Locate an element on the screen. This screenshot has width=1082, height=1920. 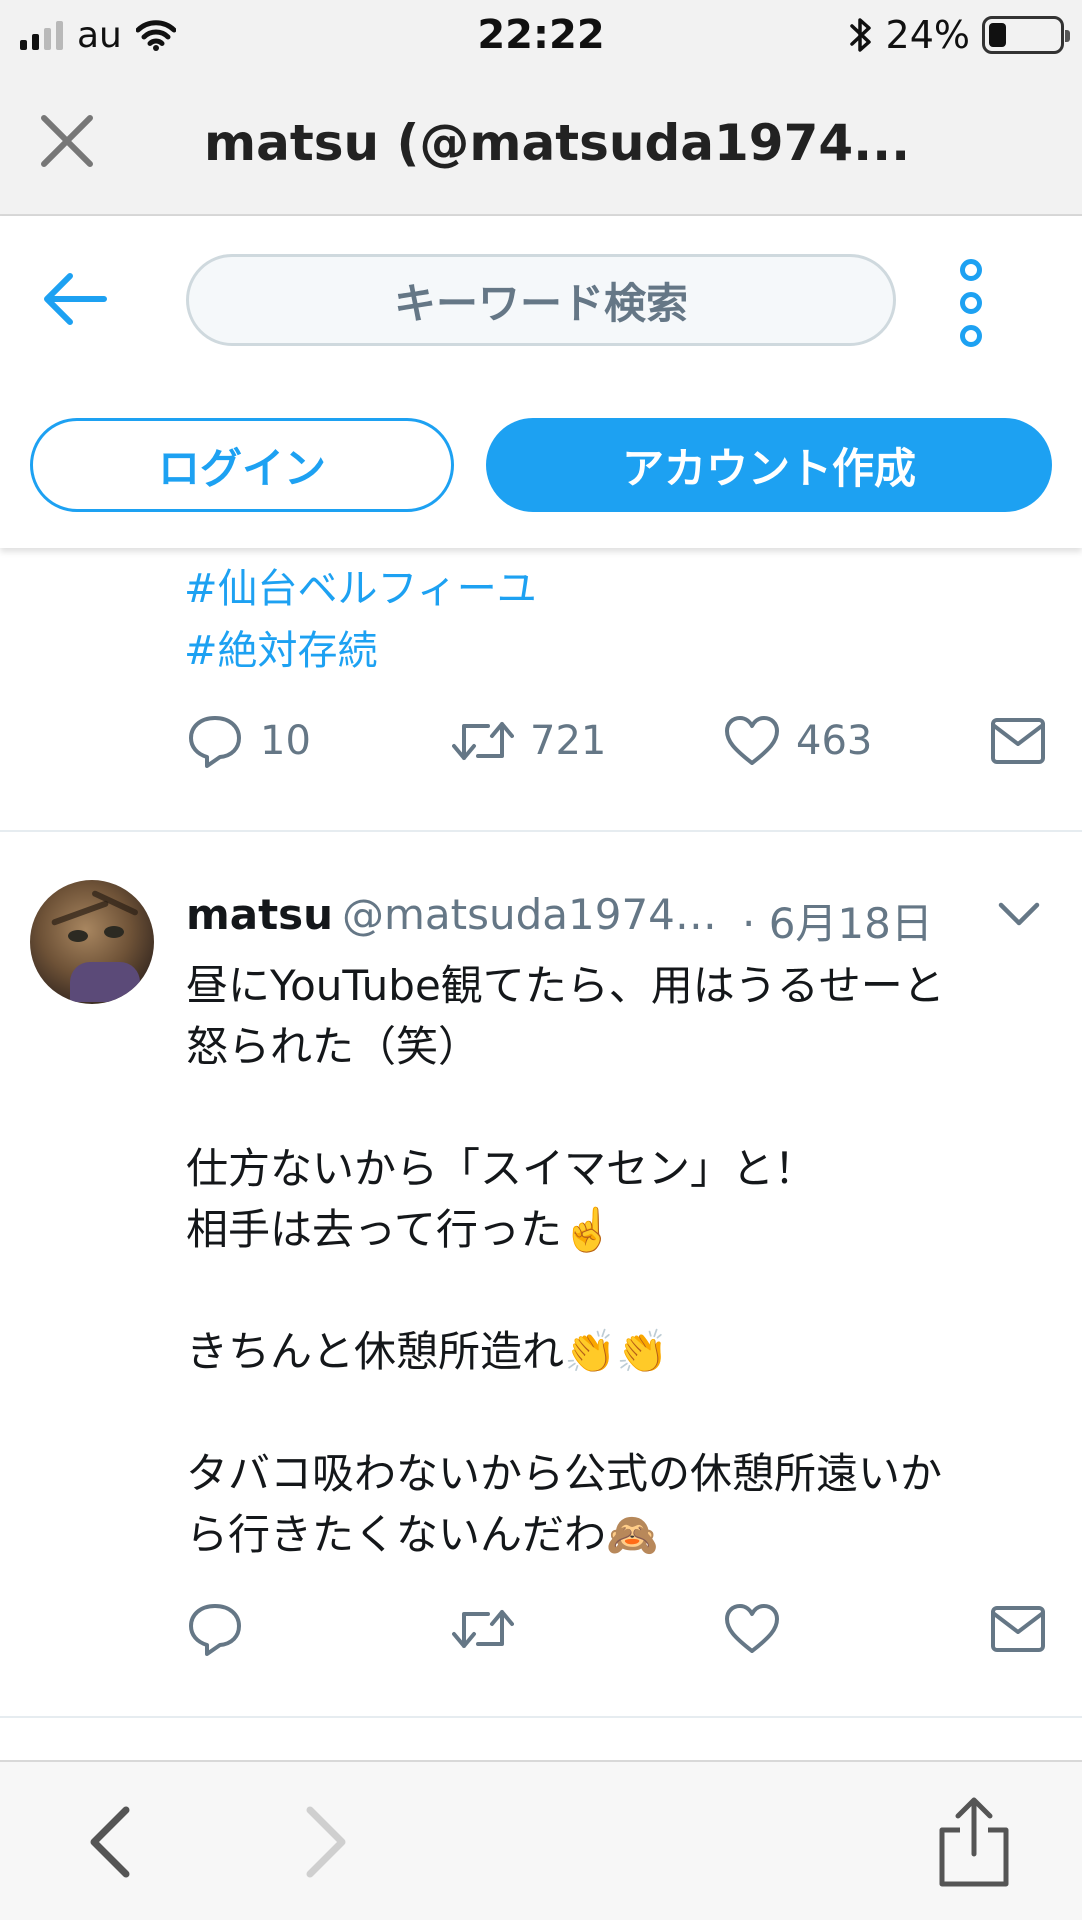
search-input: キーワード検索 is located at coordinates (541, 300).